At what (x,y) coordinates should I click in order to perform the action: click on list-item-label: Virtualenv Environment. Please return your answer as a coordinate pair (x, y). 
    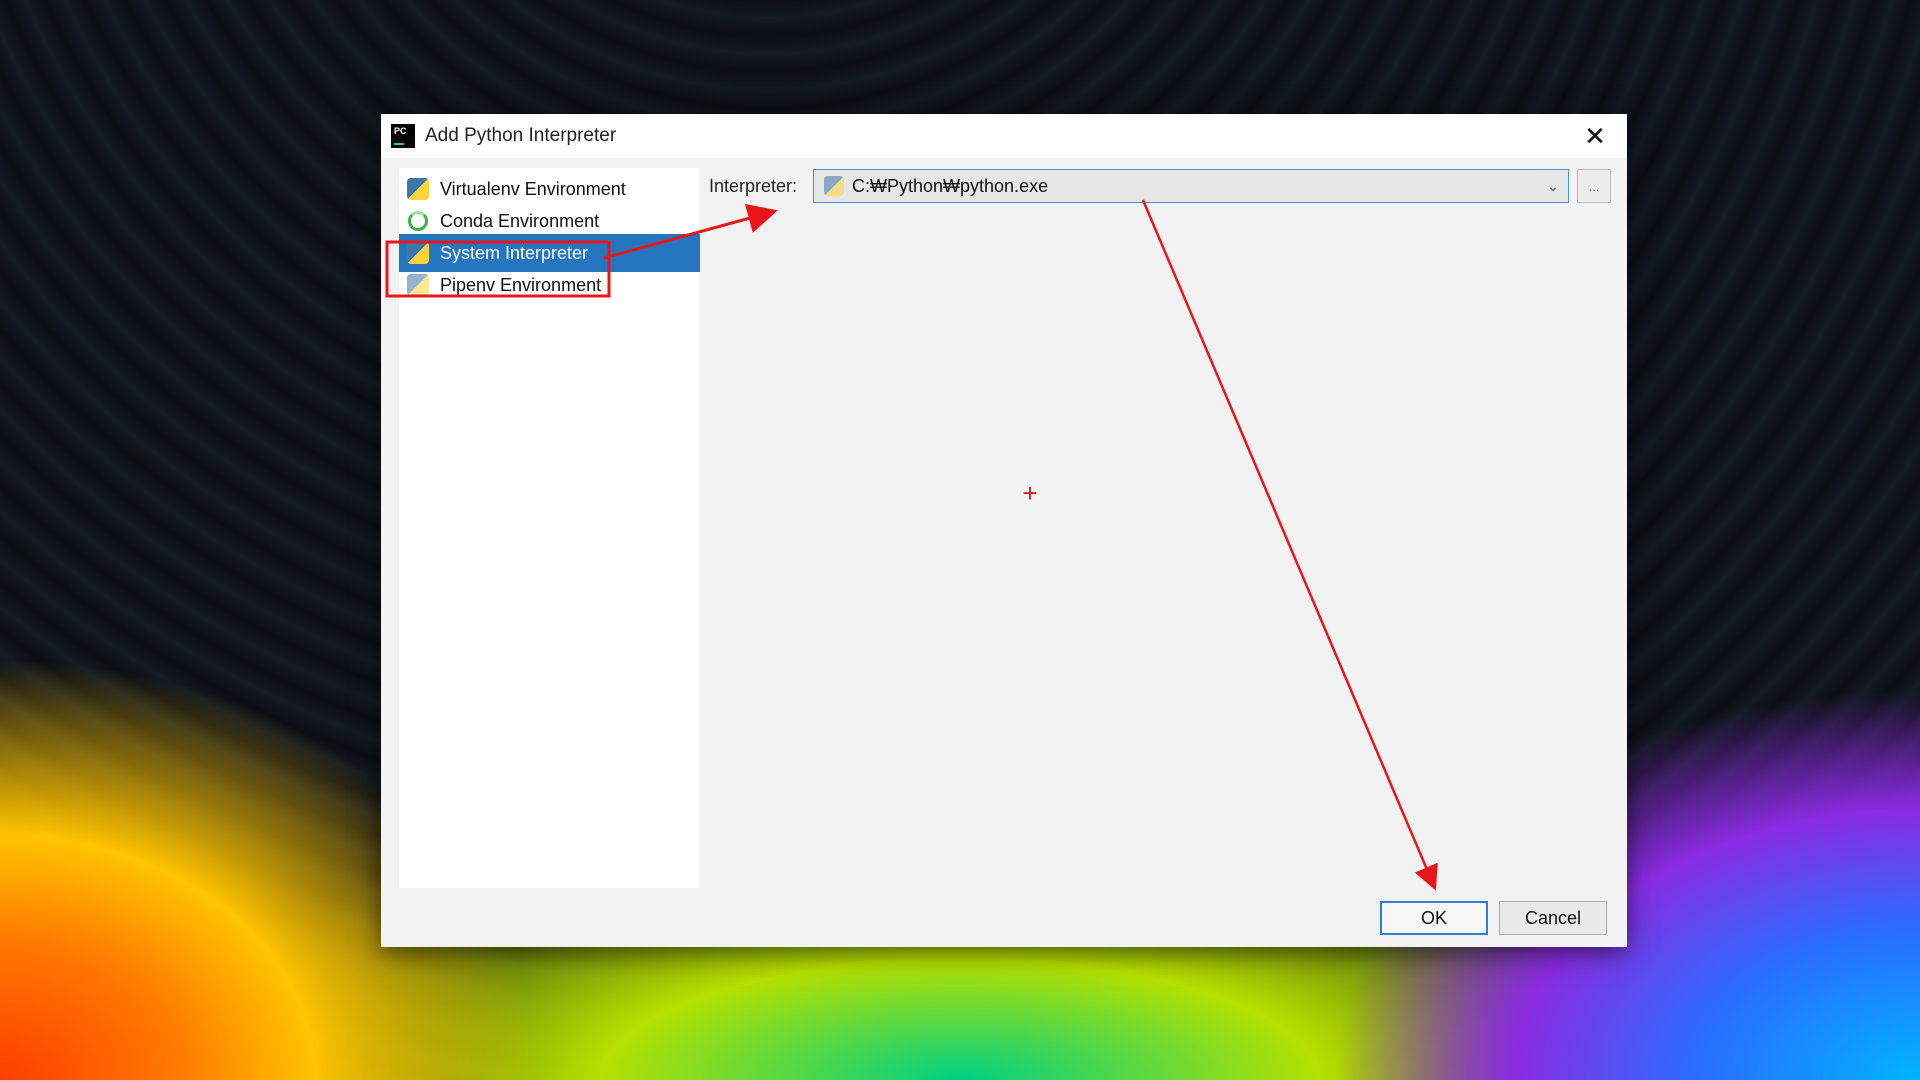
    Looking at the image, I should click on (533, 188).